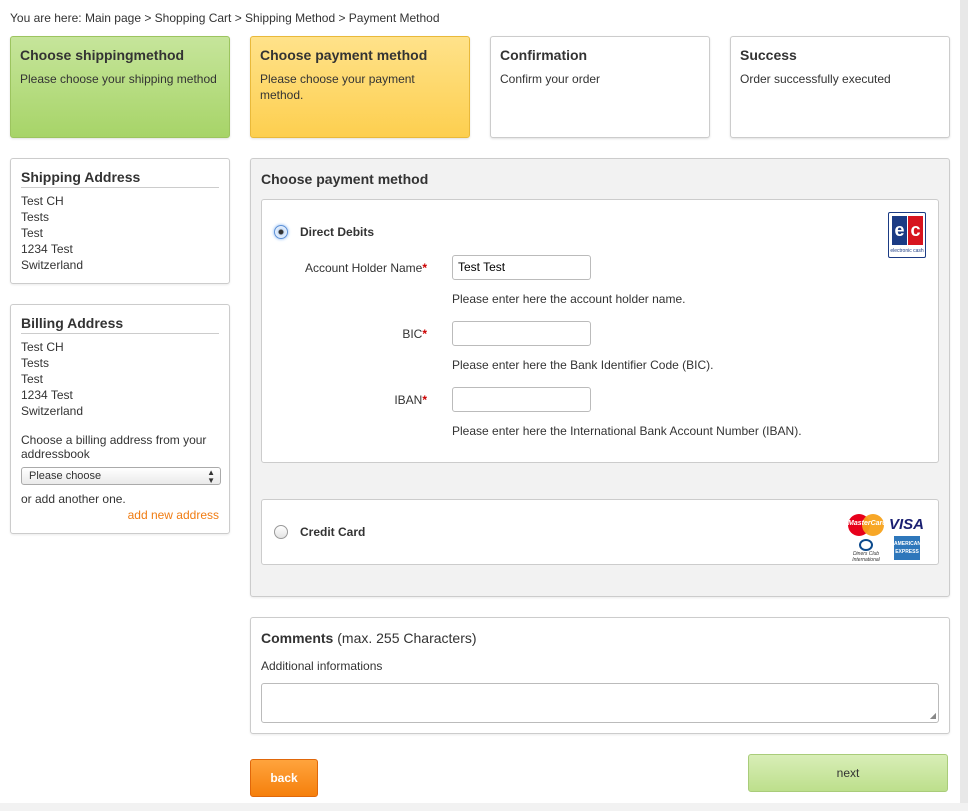 This screenshot has width=968, height=811. I want to click on bic-label: BIC*, so click(414, 334).